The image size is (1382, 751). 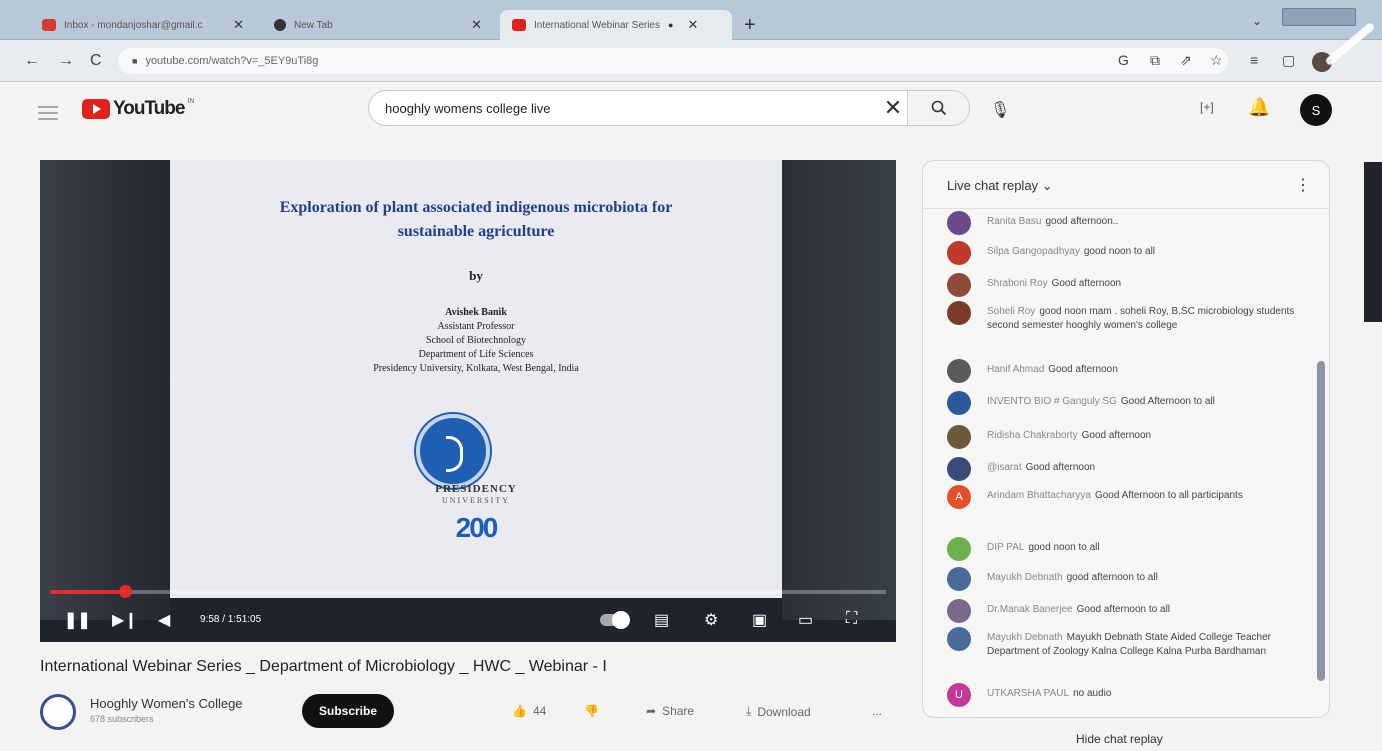 I want to click on tab-gmail: Inbox - mondanjoshar@gmail.c ✕, so click(x=143, y=25).